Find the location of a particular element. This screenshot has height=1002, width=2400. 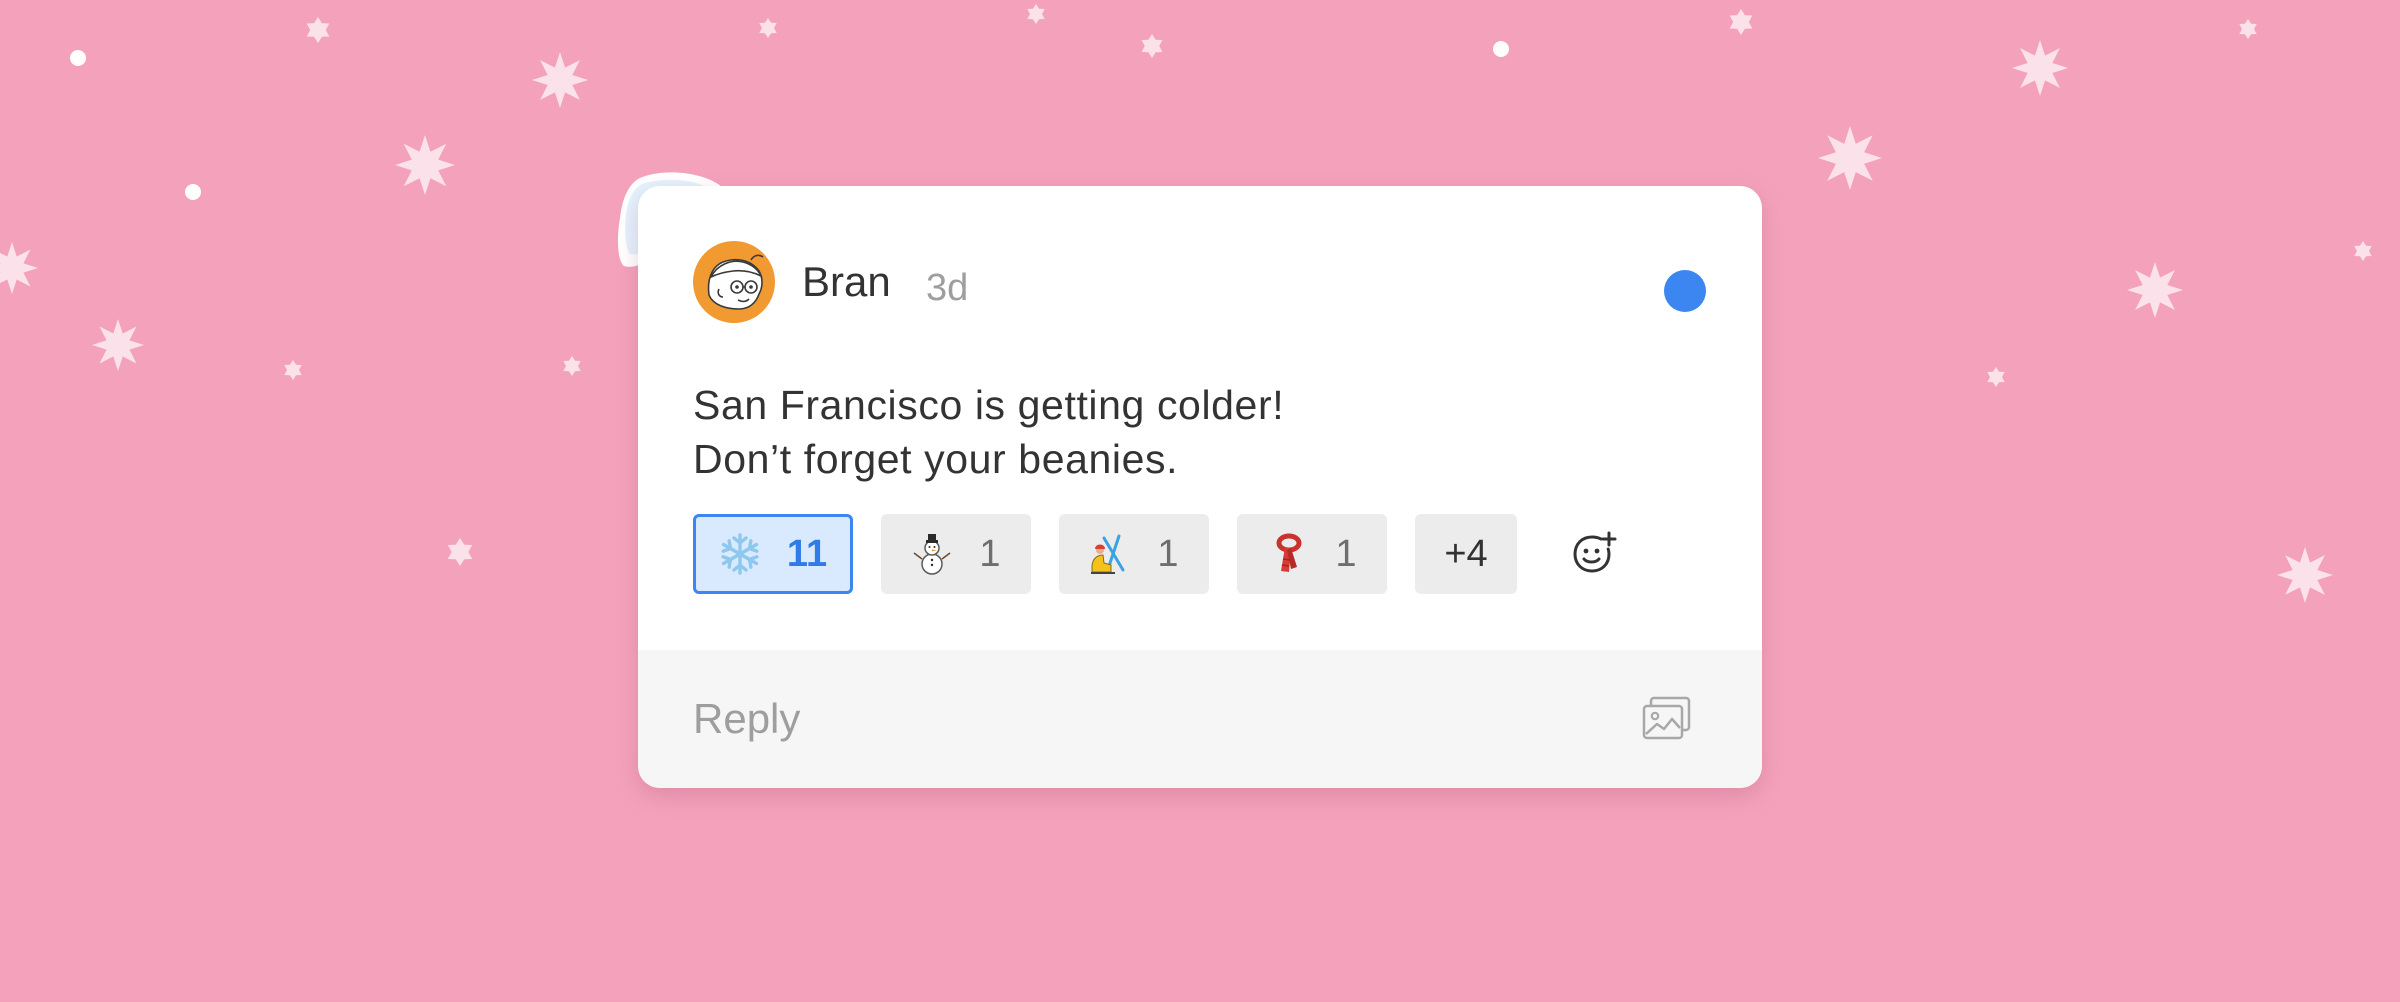

author-name: Bran is located at coordinates (846, 282).